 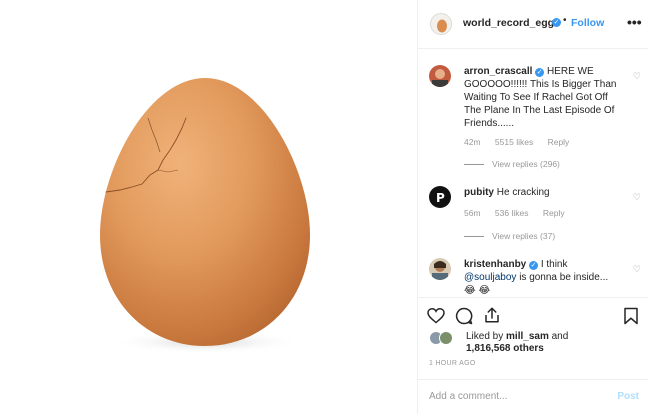 I want to click on post-button: Post, so click(x=628, y=396).